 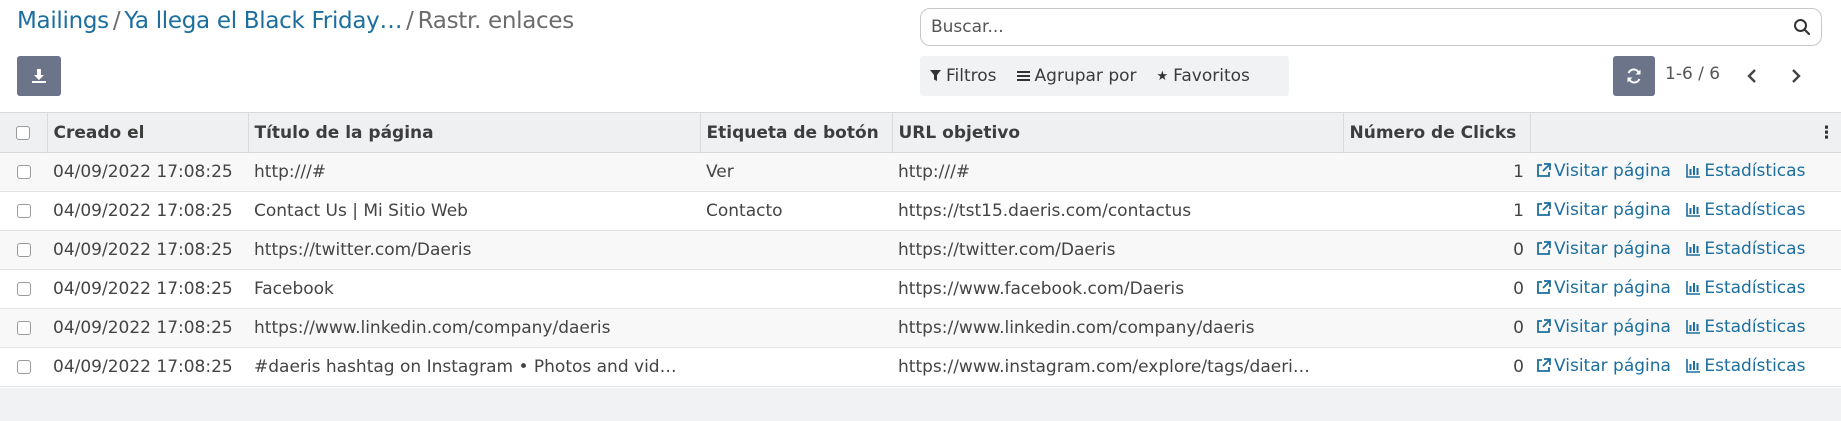 I want to click on cell-clicks: 1, so click(x=1518, y=211).